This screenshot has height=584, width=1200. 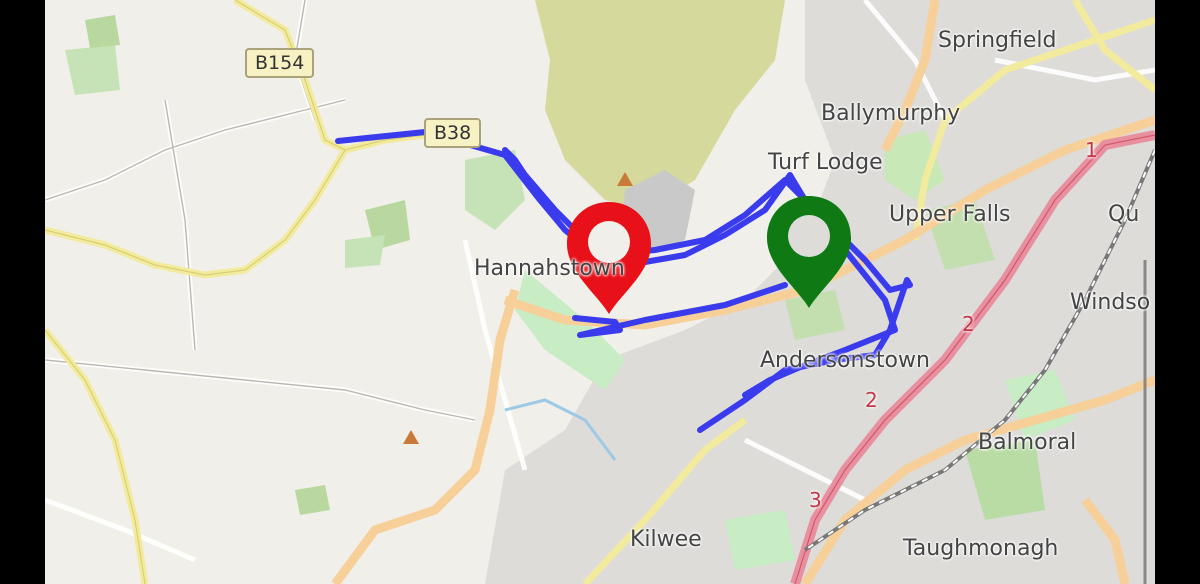 I want to click on road-shield-b154: B154, so click(x=280, y=63).